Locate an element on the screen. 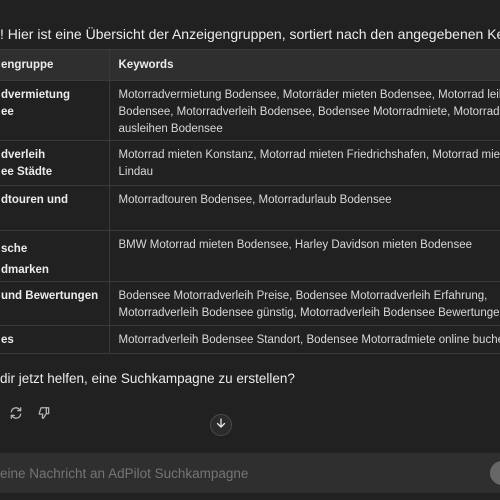  ad-group-line: sche is located at coordinates (14, 248).